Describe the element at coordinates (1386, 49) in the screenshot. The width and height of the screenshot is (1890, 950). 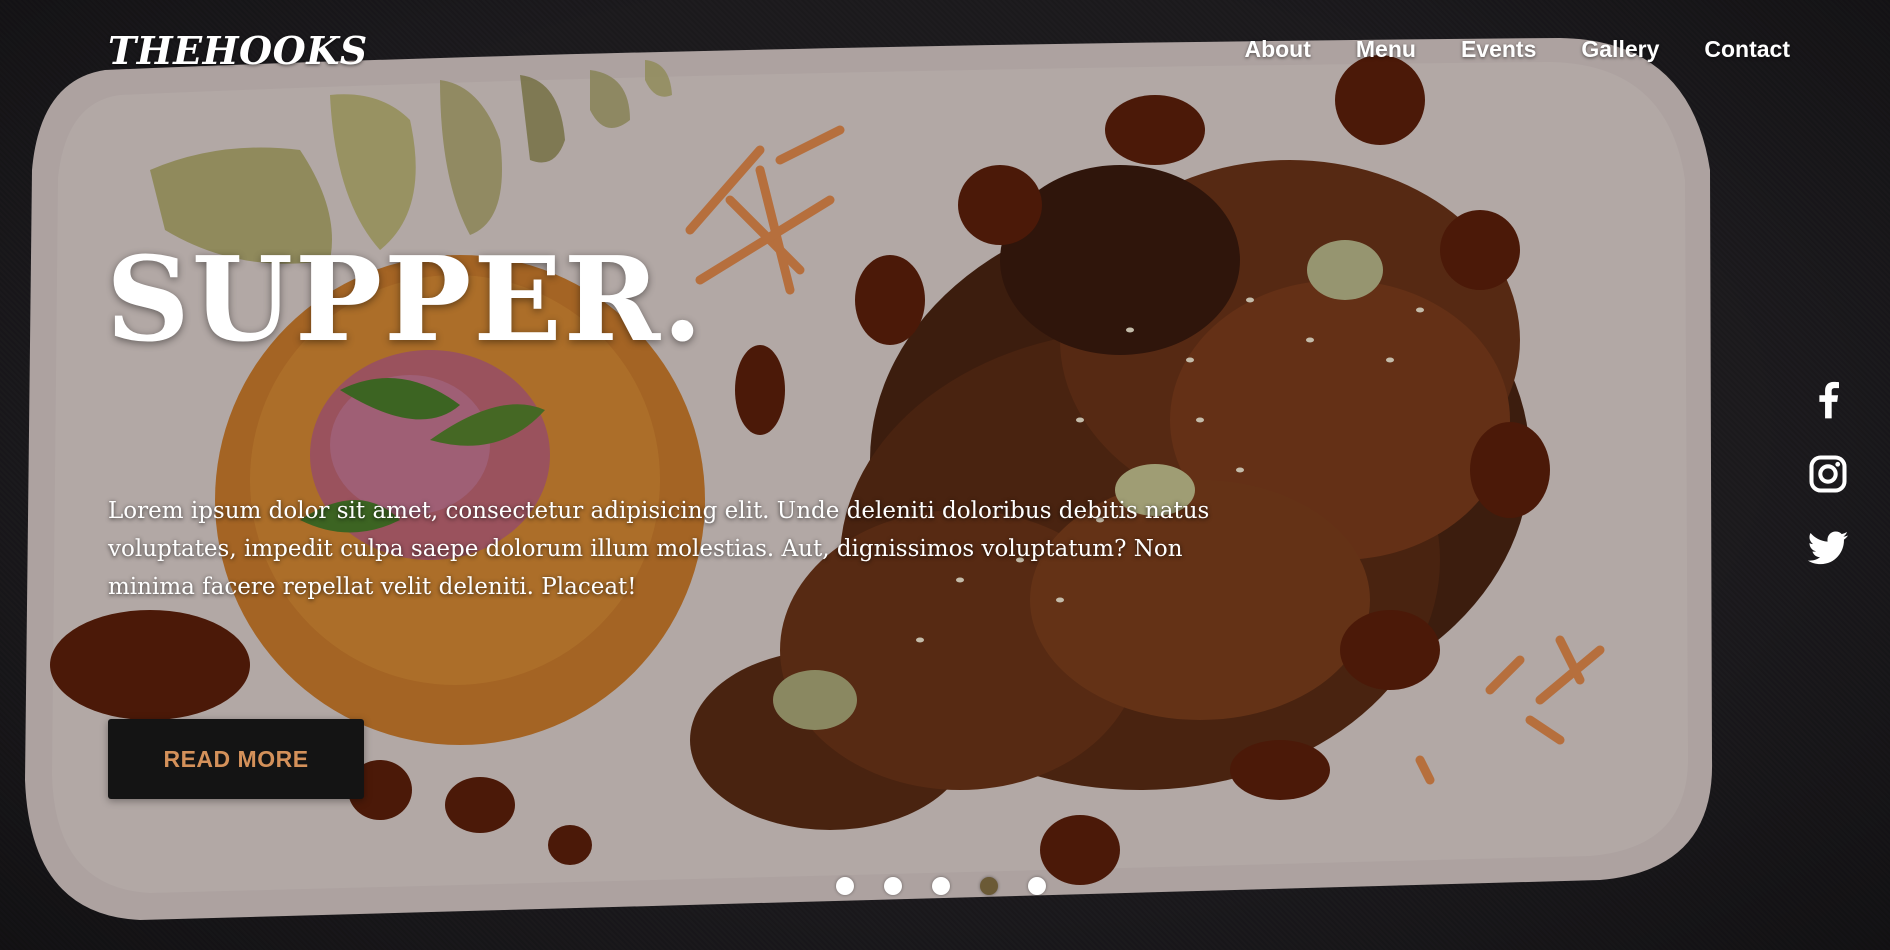
I see `nav-item-menu: Menu` at that location.